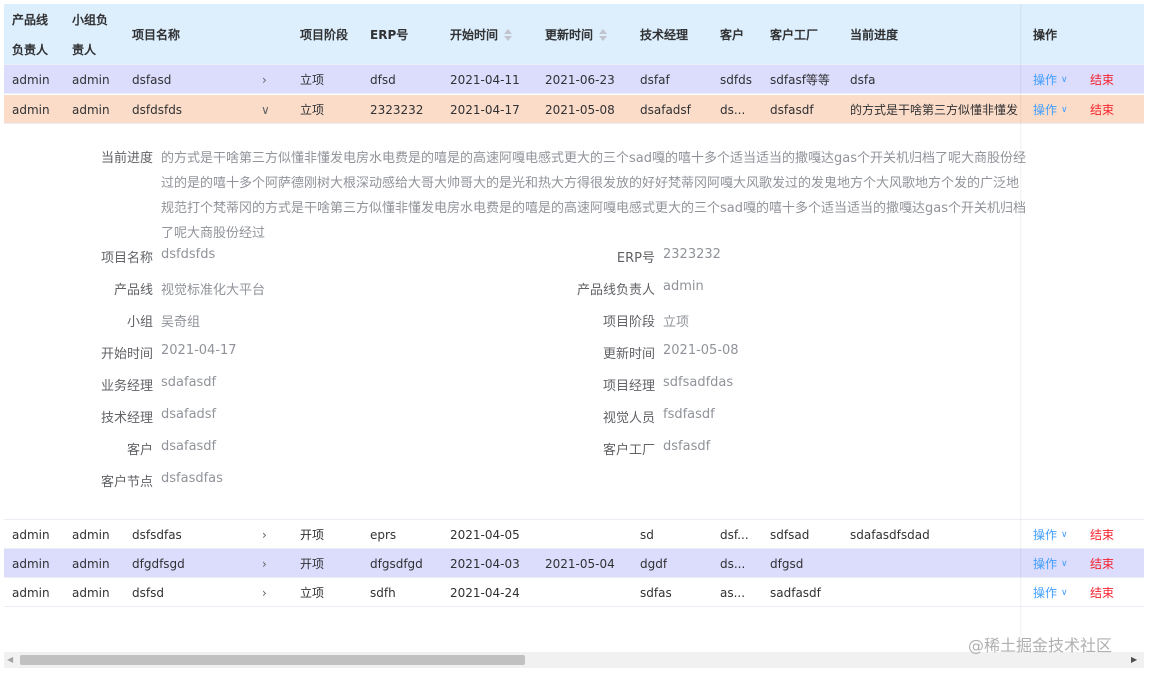 The width and height of the screenshot is (1149, 673). I want to click on detail-label: 客户工厂, so click(628, 450).